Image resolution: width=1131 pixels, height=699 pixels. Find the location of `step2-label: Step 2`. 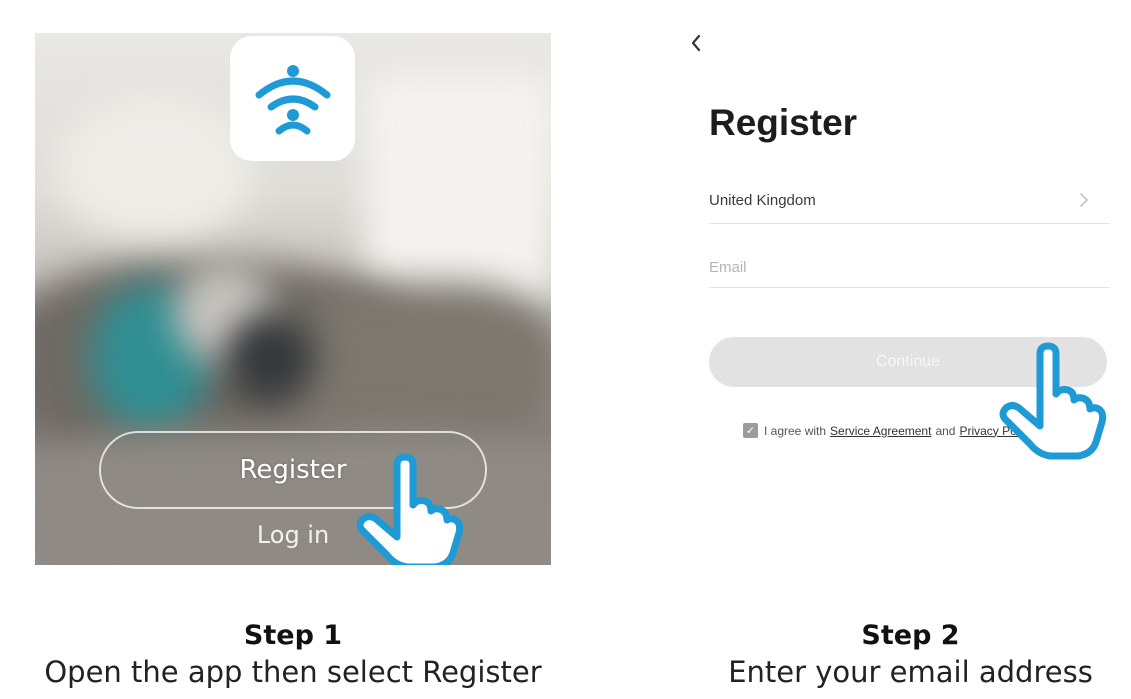

step2-label: Step 2 is located at coordinates (910, 635).